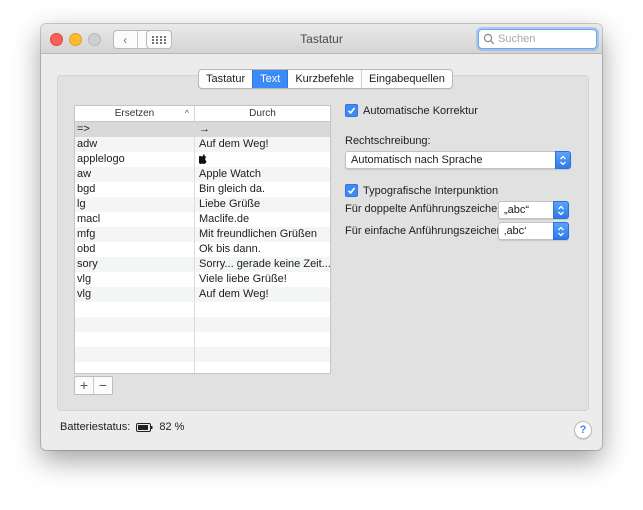 This screenshot has width=643, height=510. I want to click on with-cell: →, so click(204, 129).